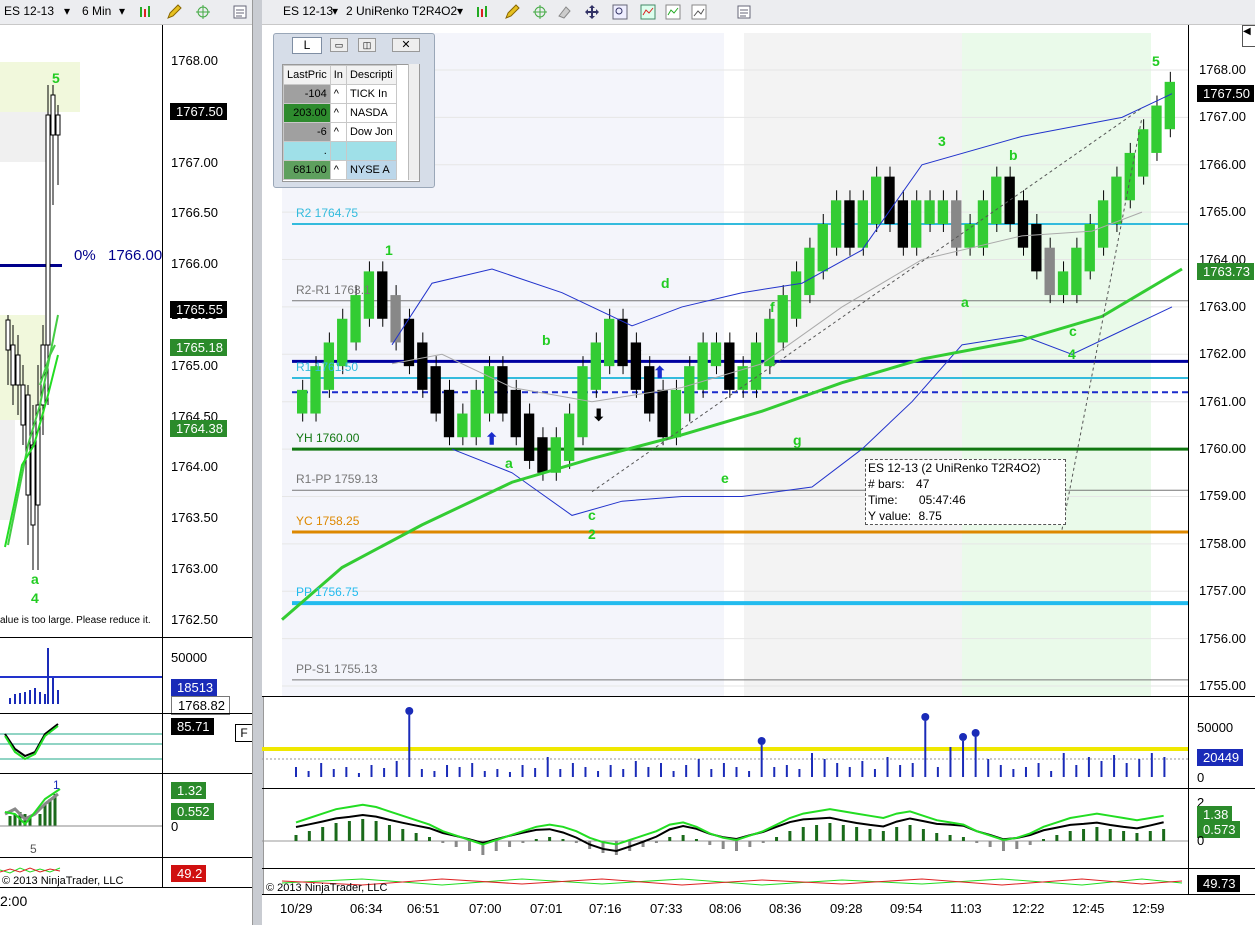 The image size is (1255, 926). I want to click on restore-icon: ◫, so click(367, 45).